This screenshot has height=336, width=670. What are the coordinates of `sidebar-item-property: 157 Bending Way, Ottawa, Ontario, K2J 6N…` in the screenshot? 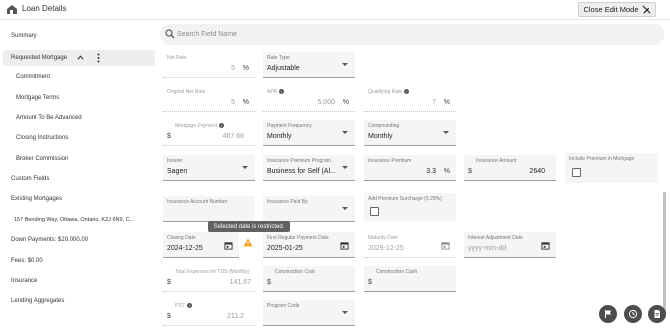 It's located at (74, 220).